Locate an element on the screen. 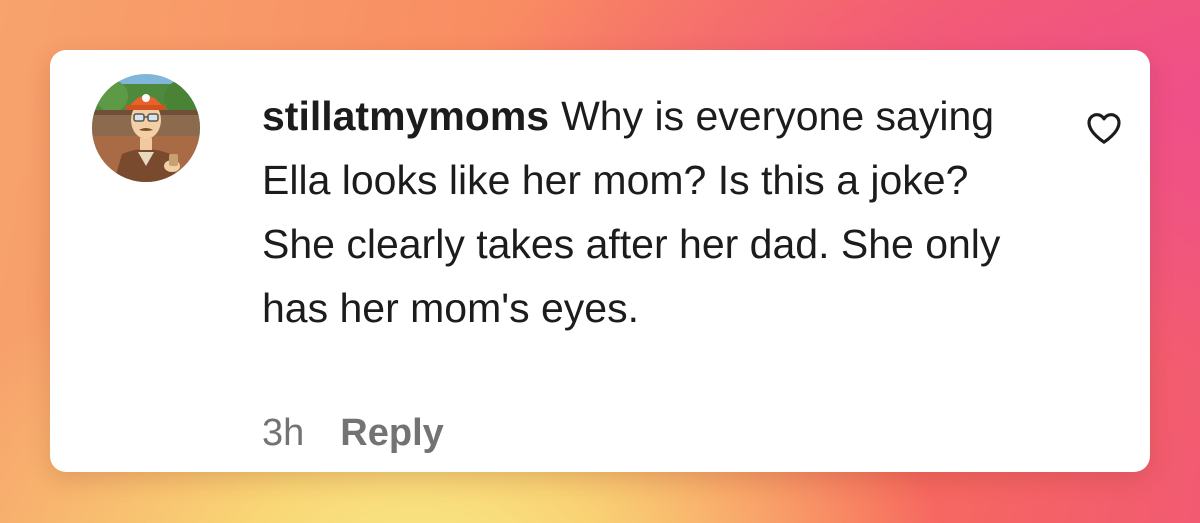 This screenshot has height=523, width=1200. comment-meta: 3h Reply is located at coordinates (353, 433).